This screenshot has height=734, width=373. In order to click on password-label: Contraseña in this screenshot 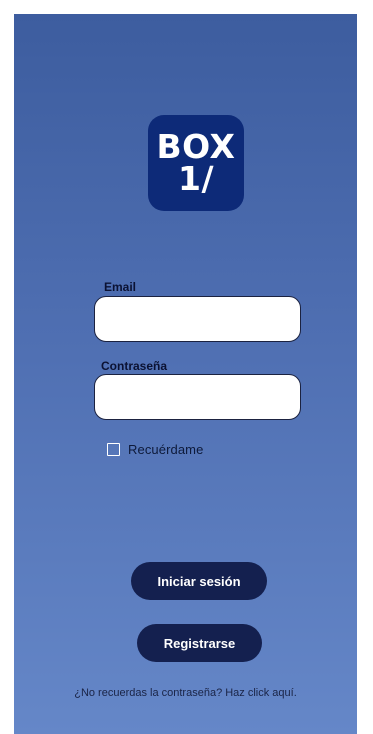, I will do `click(134, 366)`.